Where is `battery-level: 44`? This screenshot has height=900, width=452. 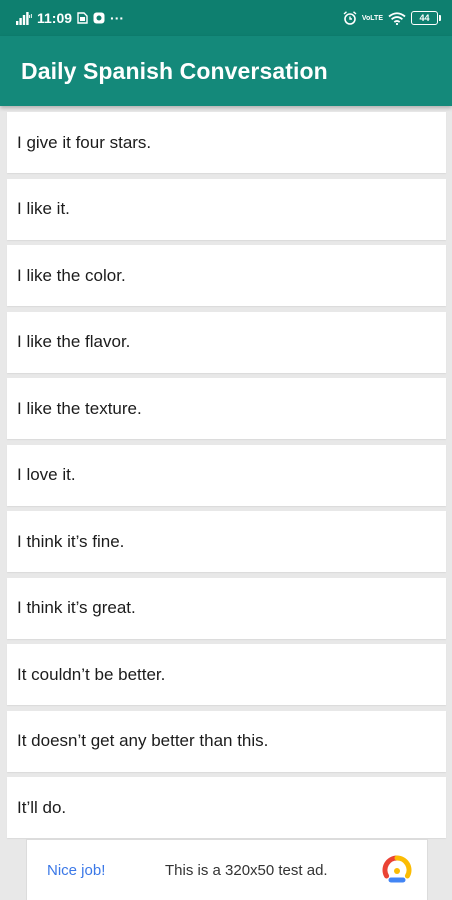 battery-level: 44 is located at coordinates (424, 18).